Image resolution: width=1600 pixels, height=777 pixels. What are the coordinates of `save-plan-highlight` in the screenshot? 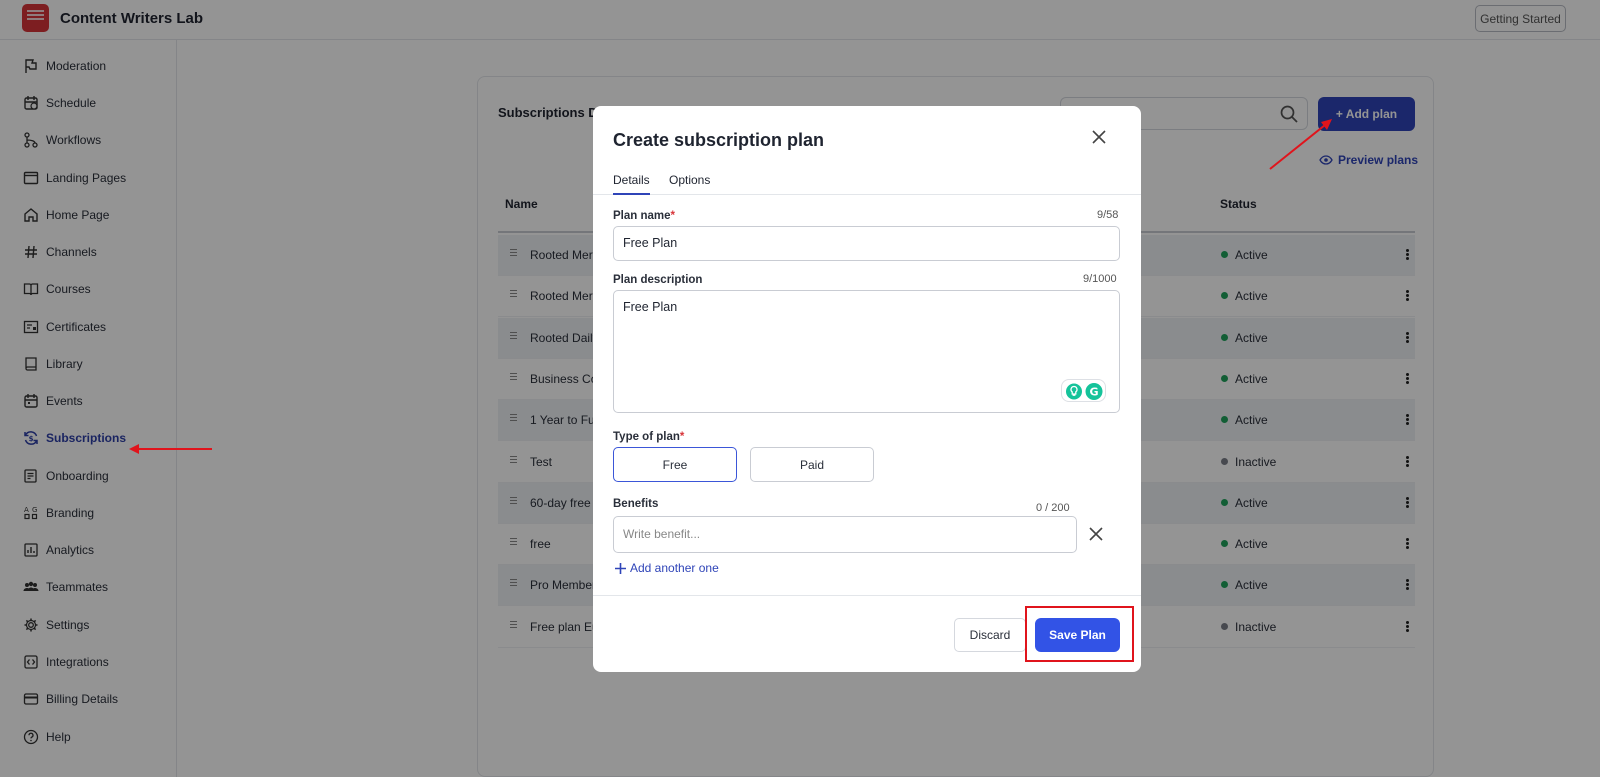 It's located at (1079, 634).